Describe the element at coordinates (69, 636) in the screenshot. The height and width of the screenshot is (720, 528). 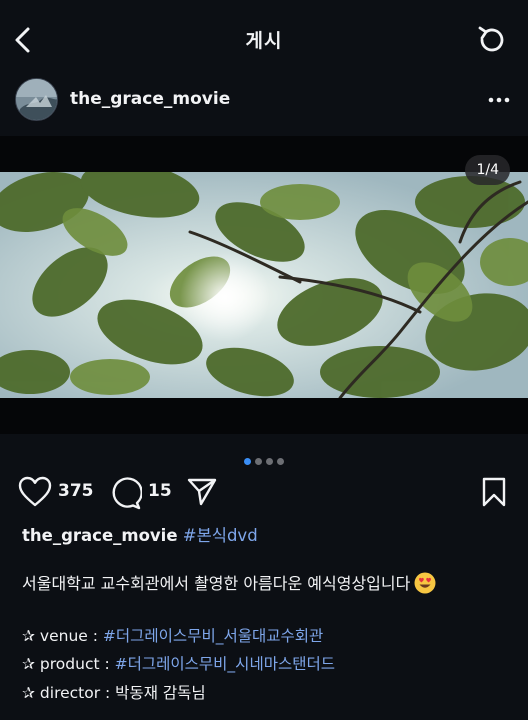
I see `venue-label: venue :` at that location.